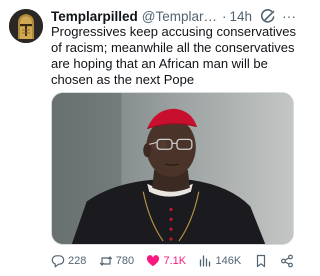 The width and height of the screenshot is (320, 276). Describe the element at coordinates (175, 261) in the screenshot. I see `like-count: 7.1K` at that location.